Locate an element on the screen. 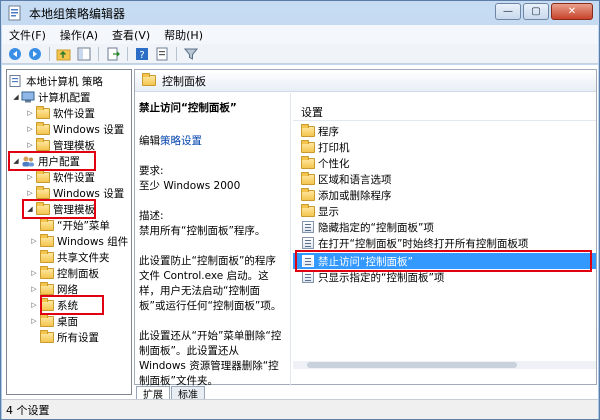  tree-item-label: 本地计算机 策略 is located at coordinates (64, 81).